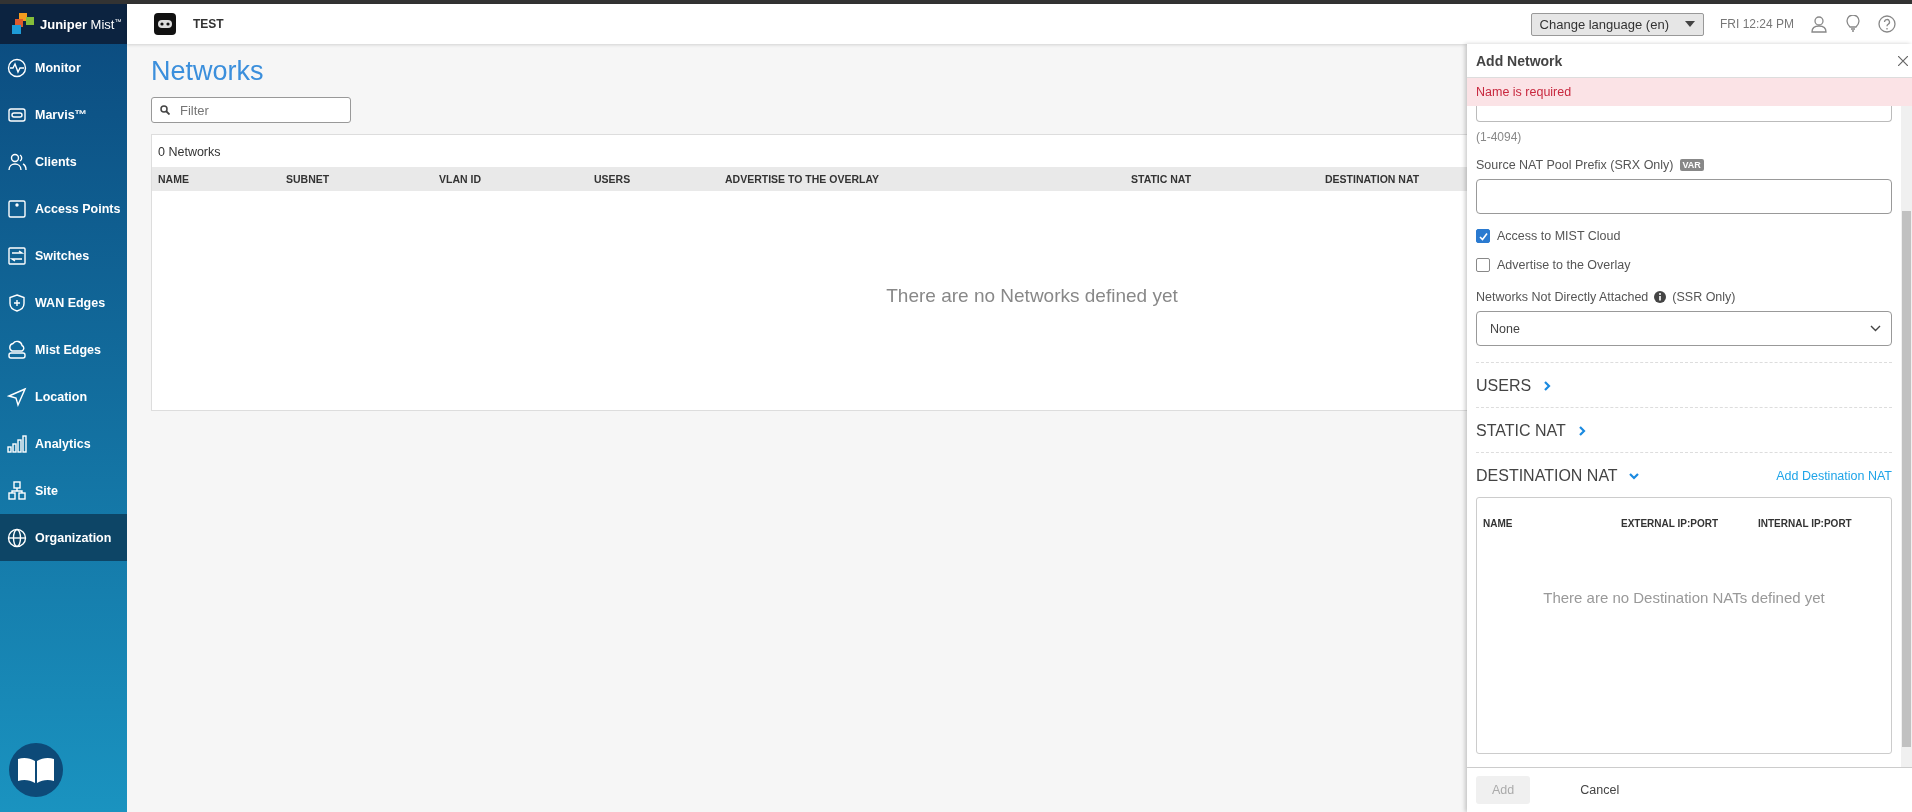 This screenshot has height=812, width=1912. I want to click on column-header: VLAN ID, so click(460, 179).